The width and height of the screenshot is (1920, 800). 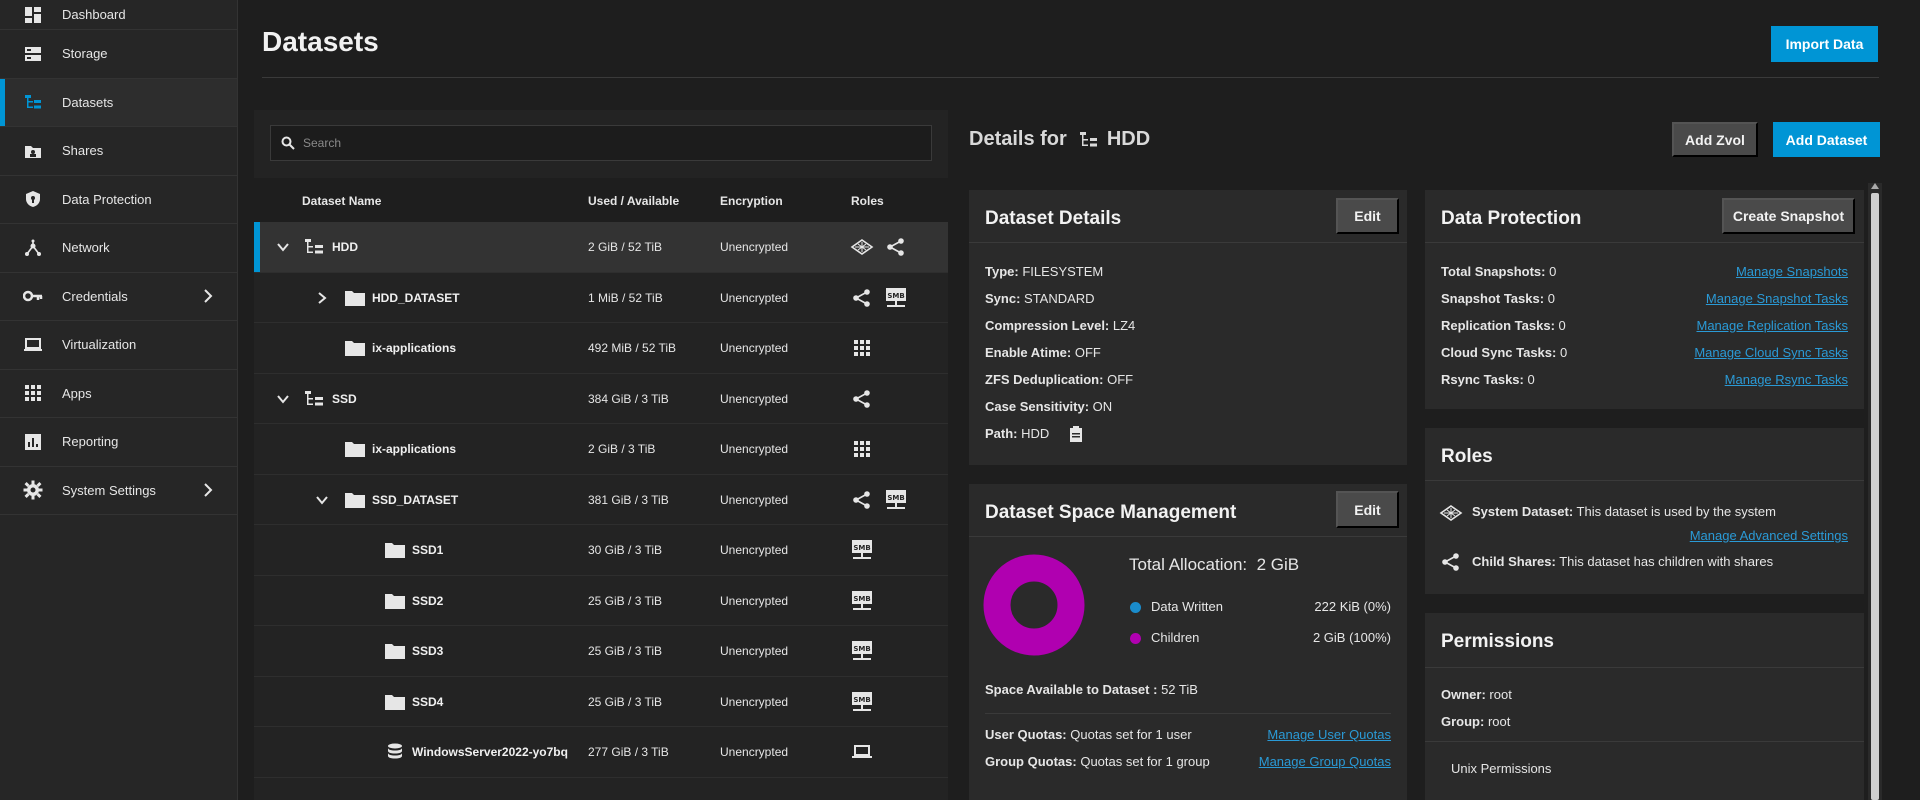 What do you see at coordinates (118, 394) in the screenshot?
I see `sidebar-item-apps: Apps` at bounding box center [118, 394].